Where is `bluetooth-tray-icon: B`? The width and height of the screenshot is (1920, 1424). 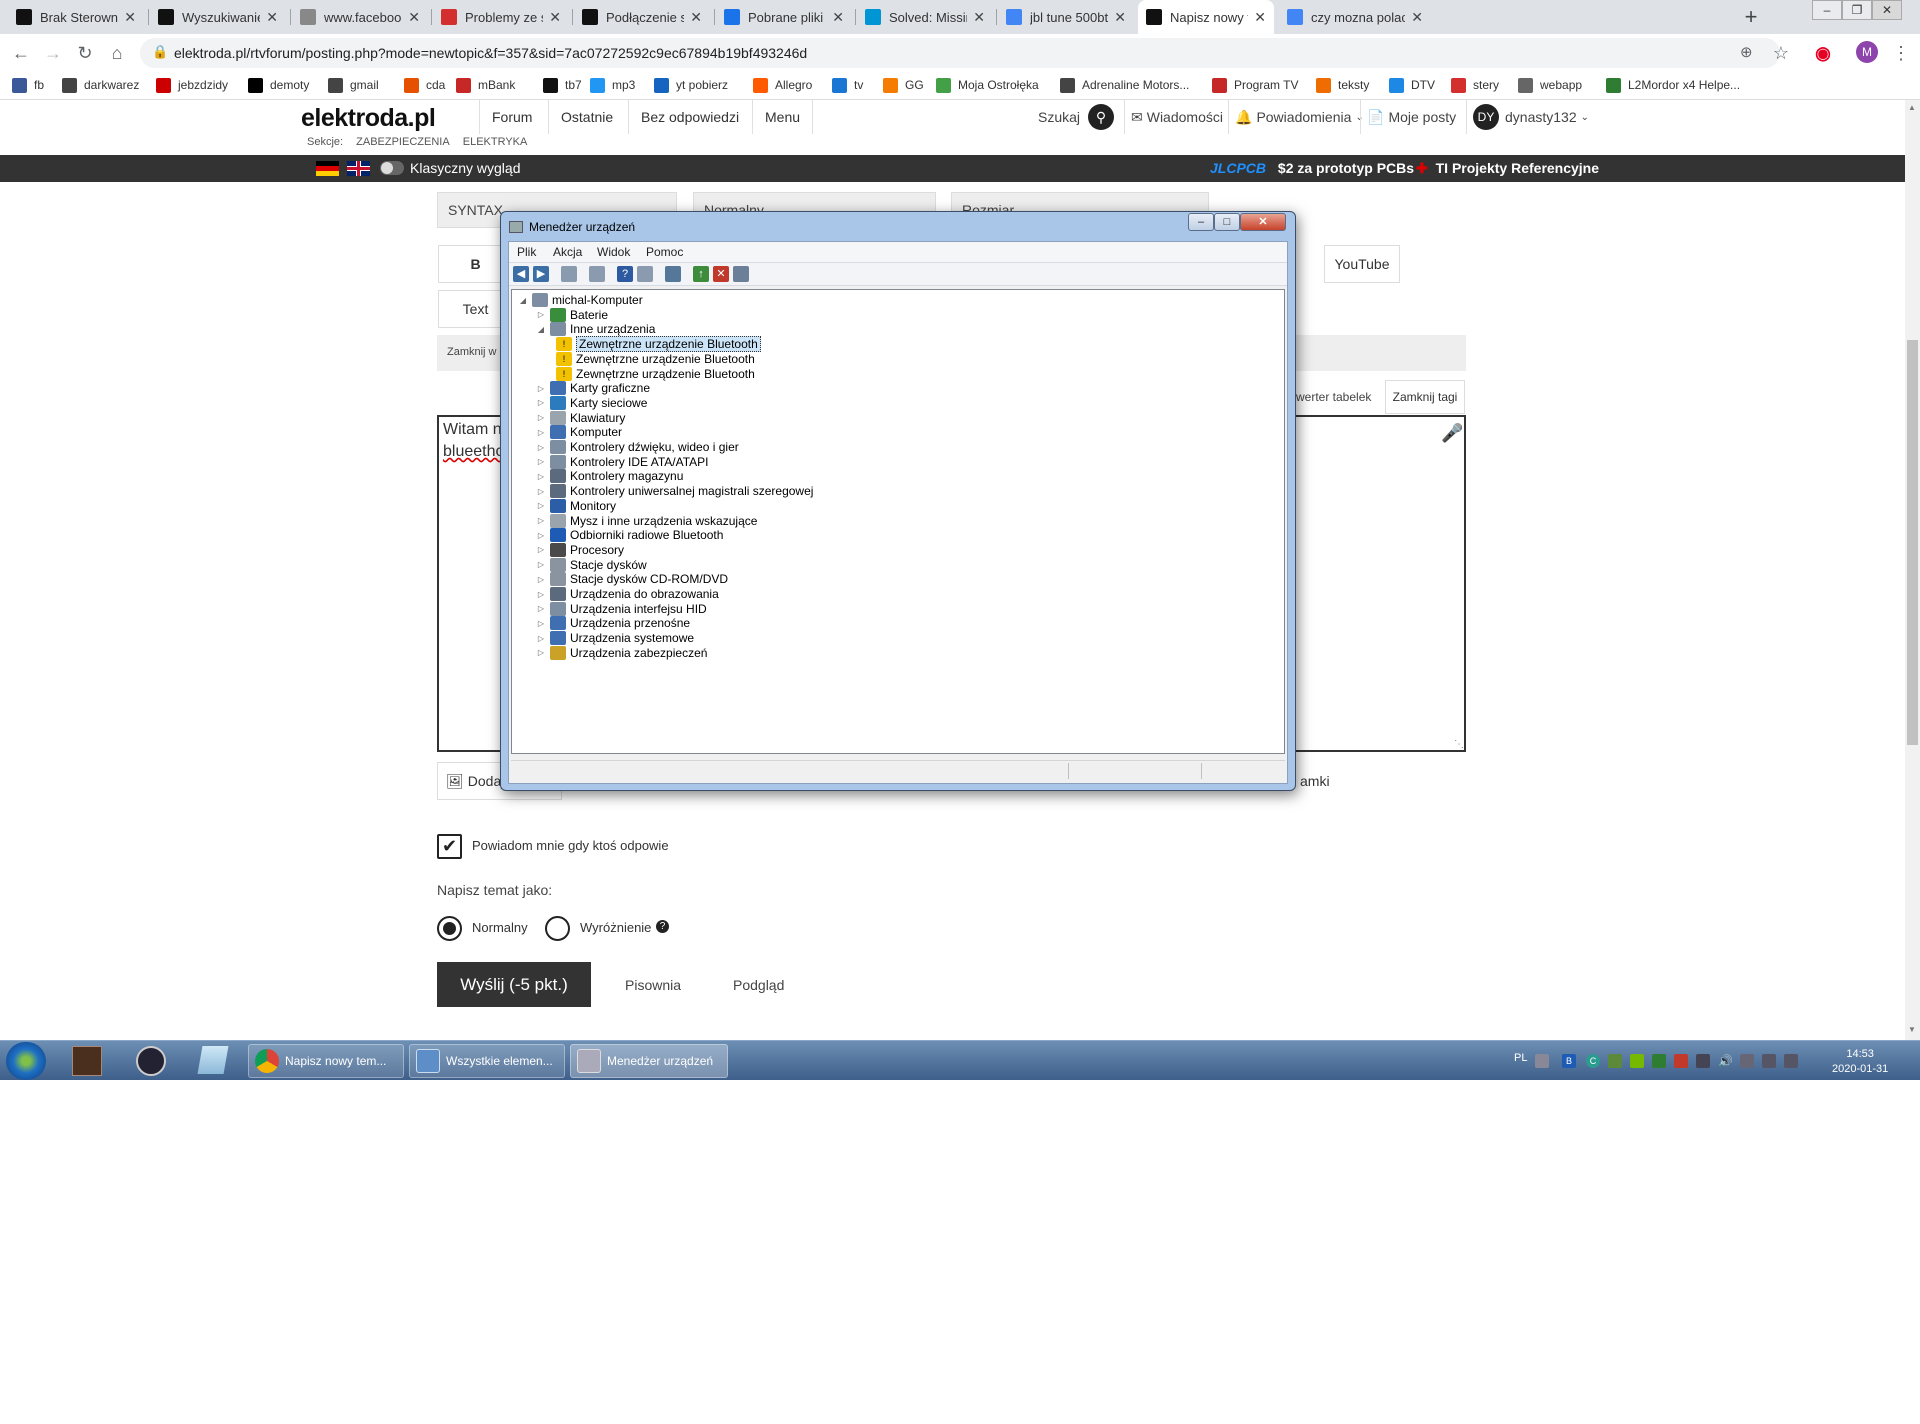
bluetooth-tray-icon: B is located at coordinates (1569, 1061).